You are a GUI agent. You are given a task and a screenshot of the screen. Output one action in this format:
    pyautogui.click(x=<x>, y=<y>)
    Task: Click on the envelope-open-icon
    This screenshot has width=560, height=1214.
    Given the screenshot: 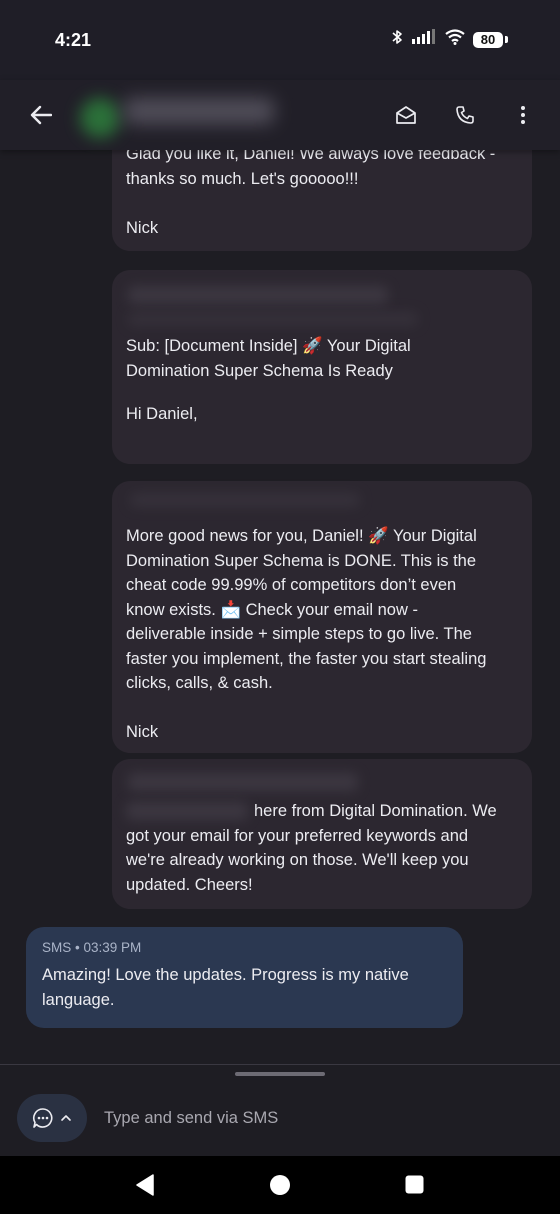 What is the action you would take?
    pyautogui.click(x=406, y=115)
    